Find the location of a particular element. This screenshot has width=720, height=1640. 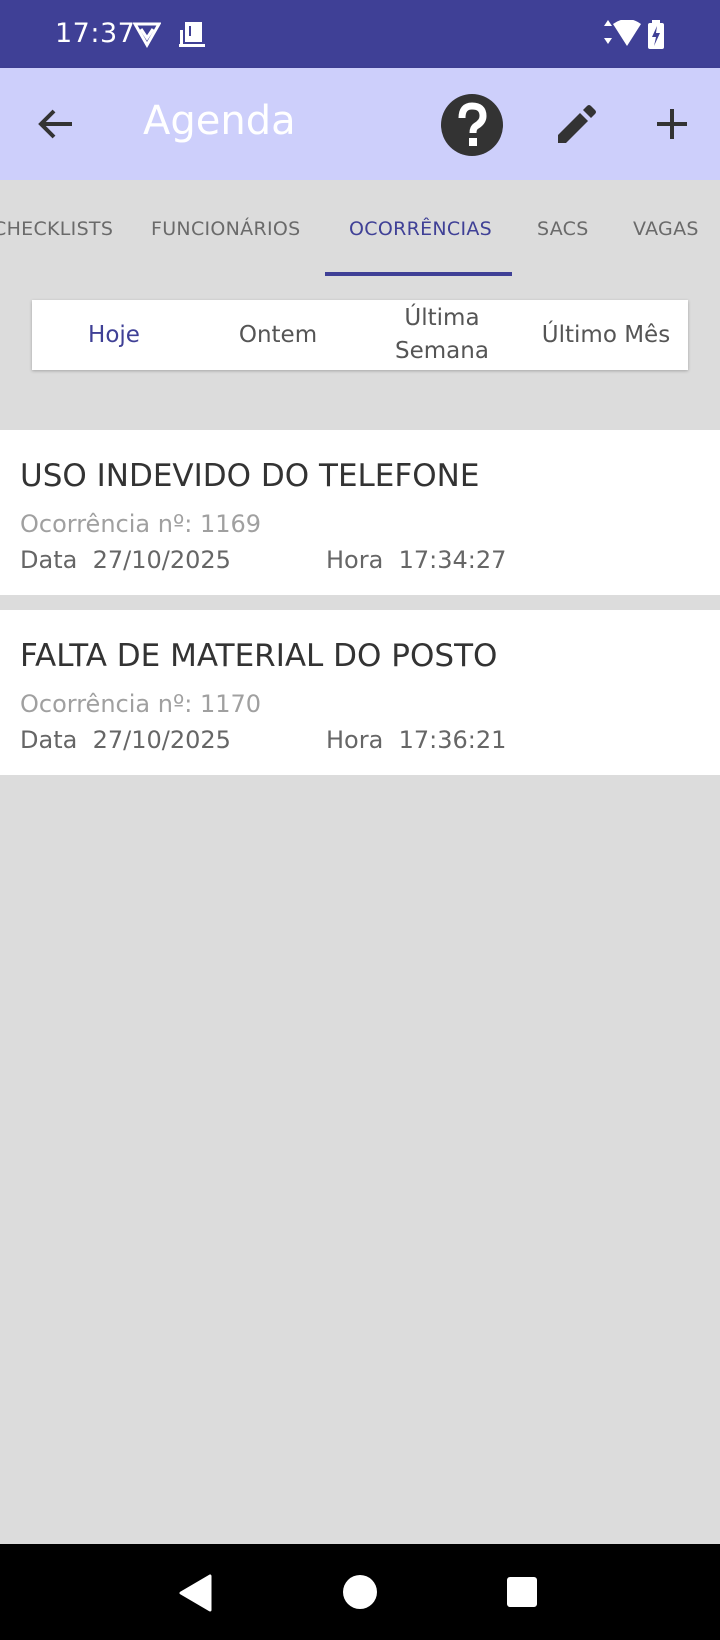

occurrence-time: Hora 17:36:21 is located at coordinates (416, 740).